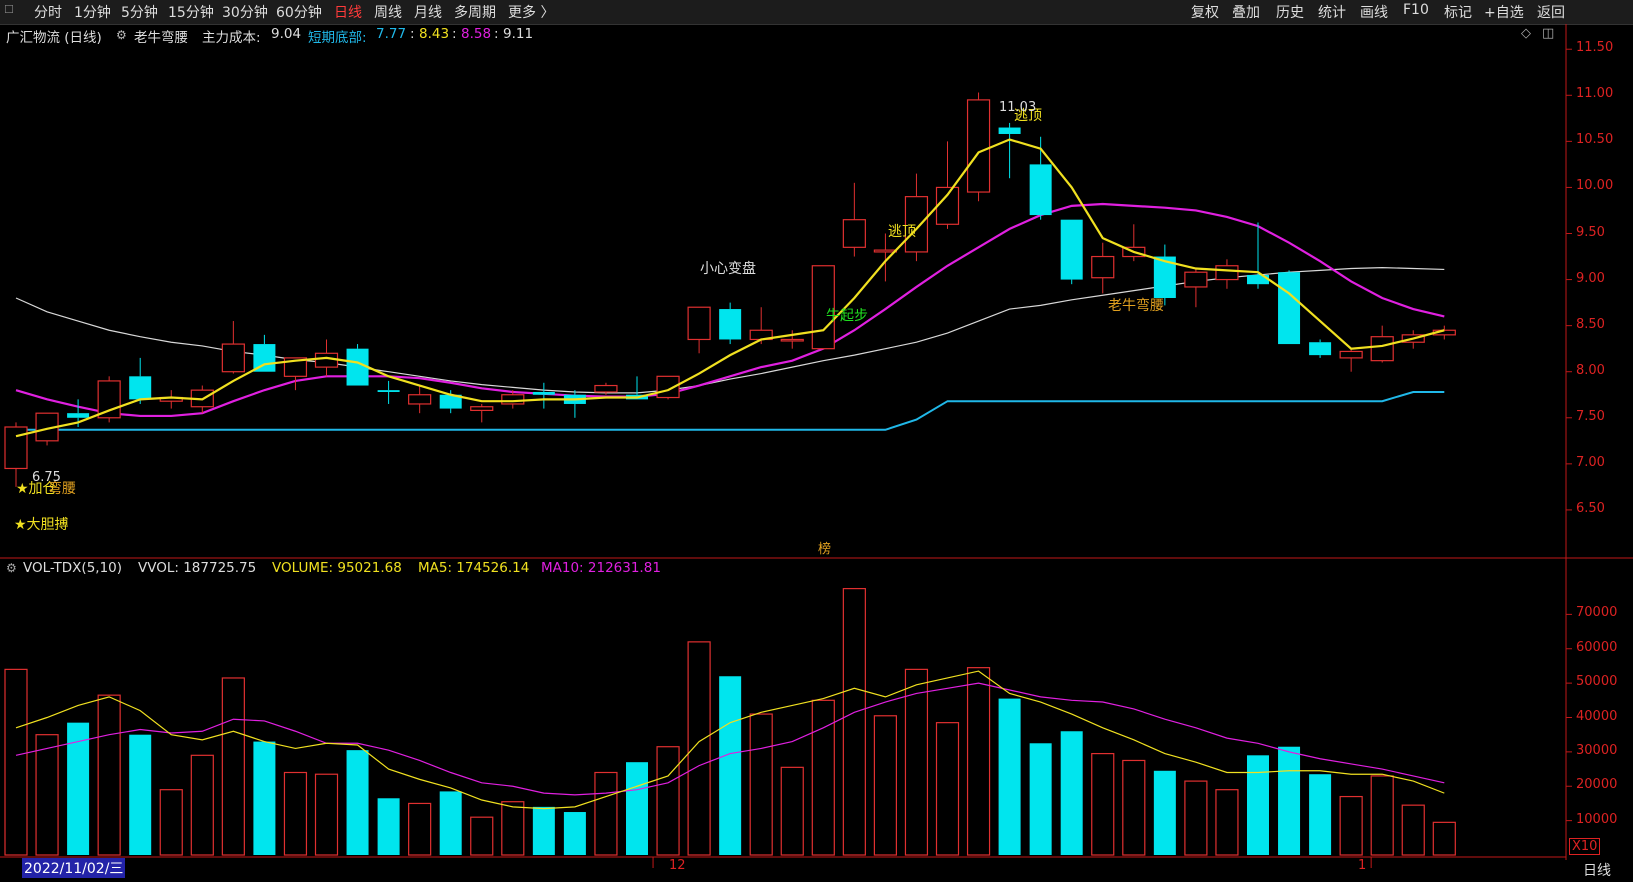 The image size is (1633, 882). What do you see at coordinates (1590, 462) in the screenshot?
I see `price-tick-label: 7.00` at bounding box center [1590, 462].